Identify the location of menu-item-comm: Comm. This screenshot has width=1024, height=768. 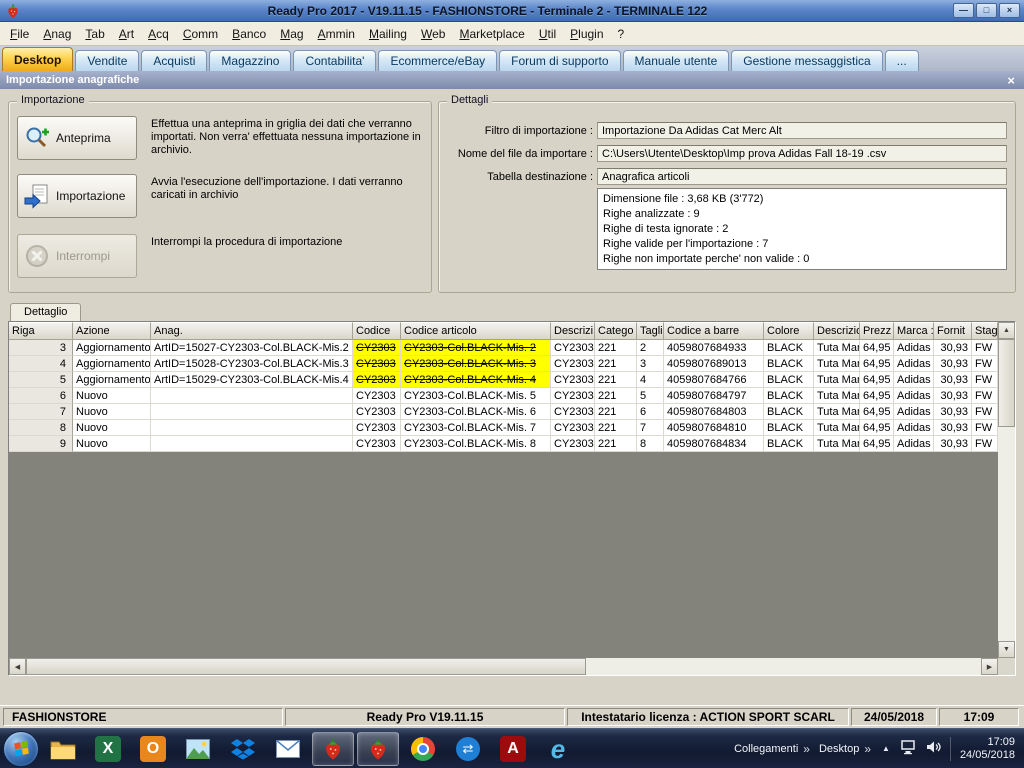
(200, 34).